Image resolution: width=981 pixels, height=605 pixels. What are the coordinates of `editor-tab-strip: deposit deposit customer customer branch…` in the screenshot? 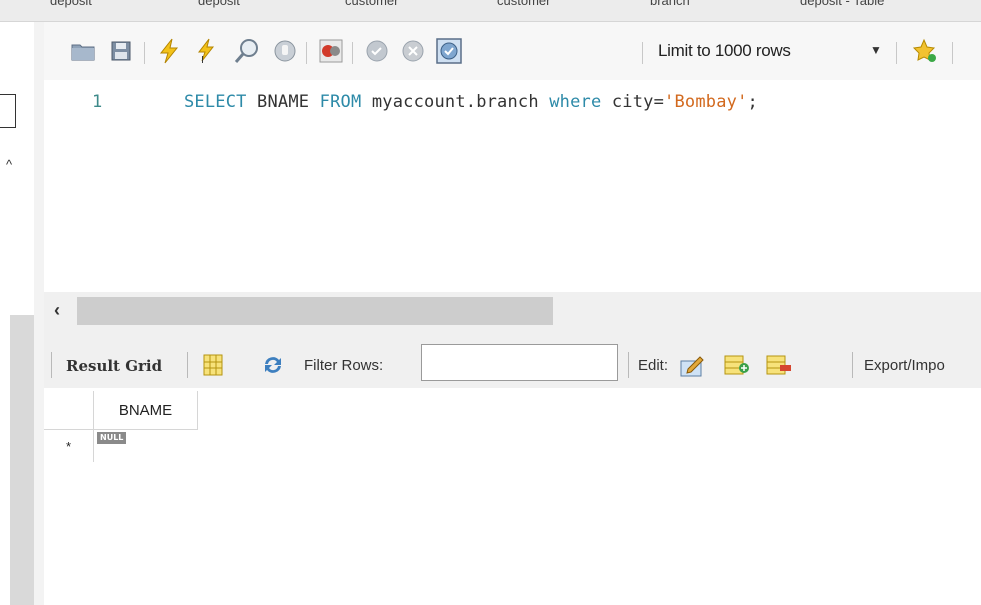 It's located at (490, 11).